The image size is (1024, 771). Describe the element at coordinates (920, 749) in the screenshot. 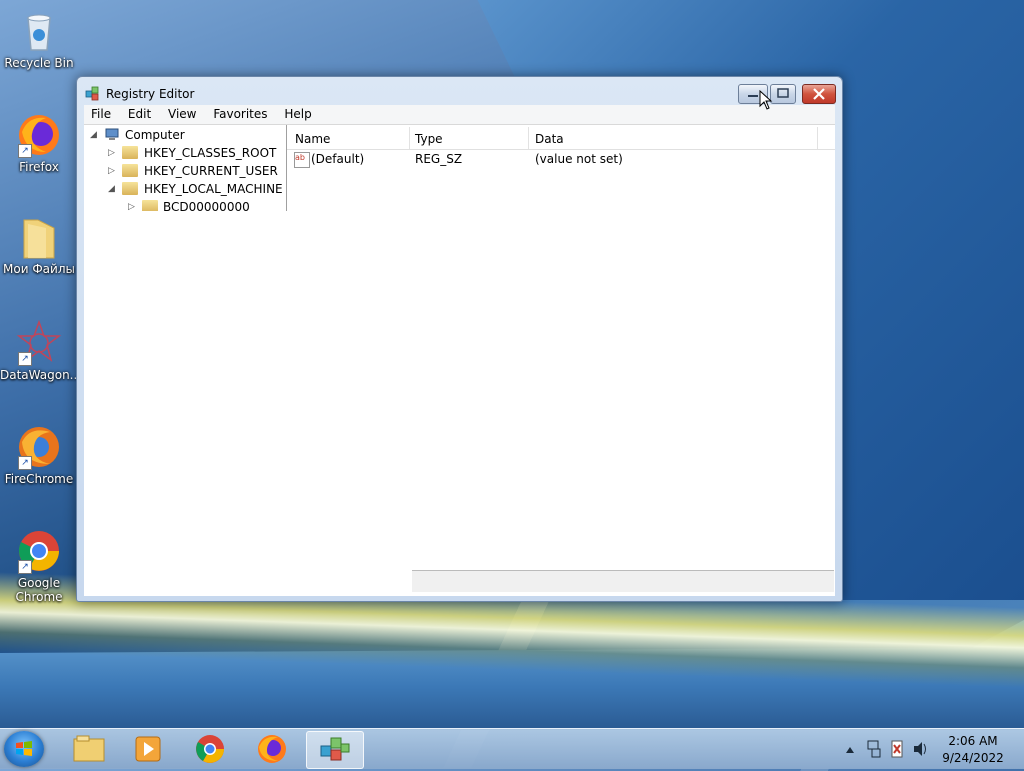

I see `volume-icon` at that location.